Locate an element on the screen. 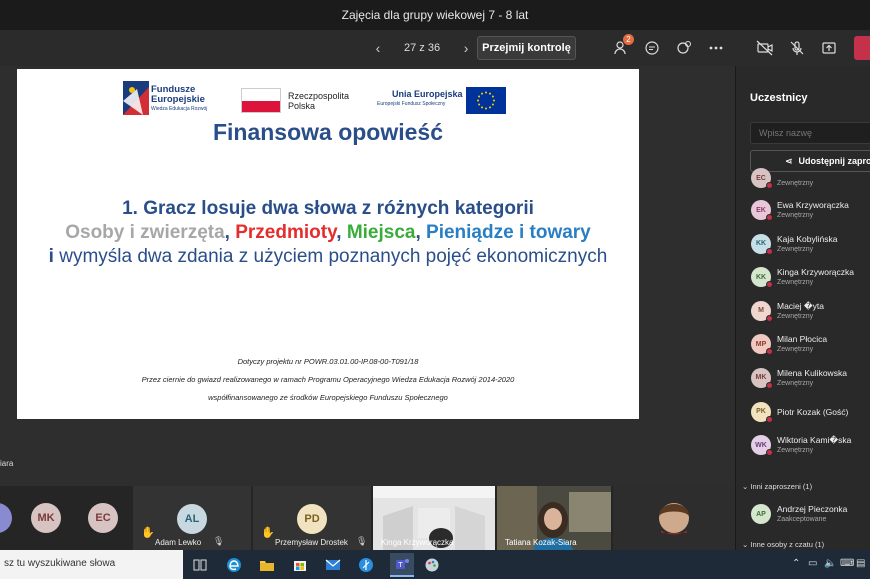  participant-row: MK Milena Kulikowska Zewnętrzny is located at coordinates (803, 380).